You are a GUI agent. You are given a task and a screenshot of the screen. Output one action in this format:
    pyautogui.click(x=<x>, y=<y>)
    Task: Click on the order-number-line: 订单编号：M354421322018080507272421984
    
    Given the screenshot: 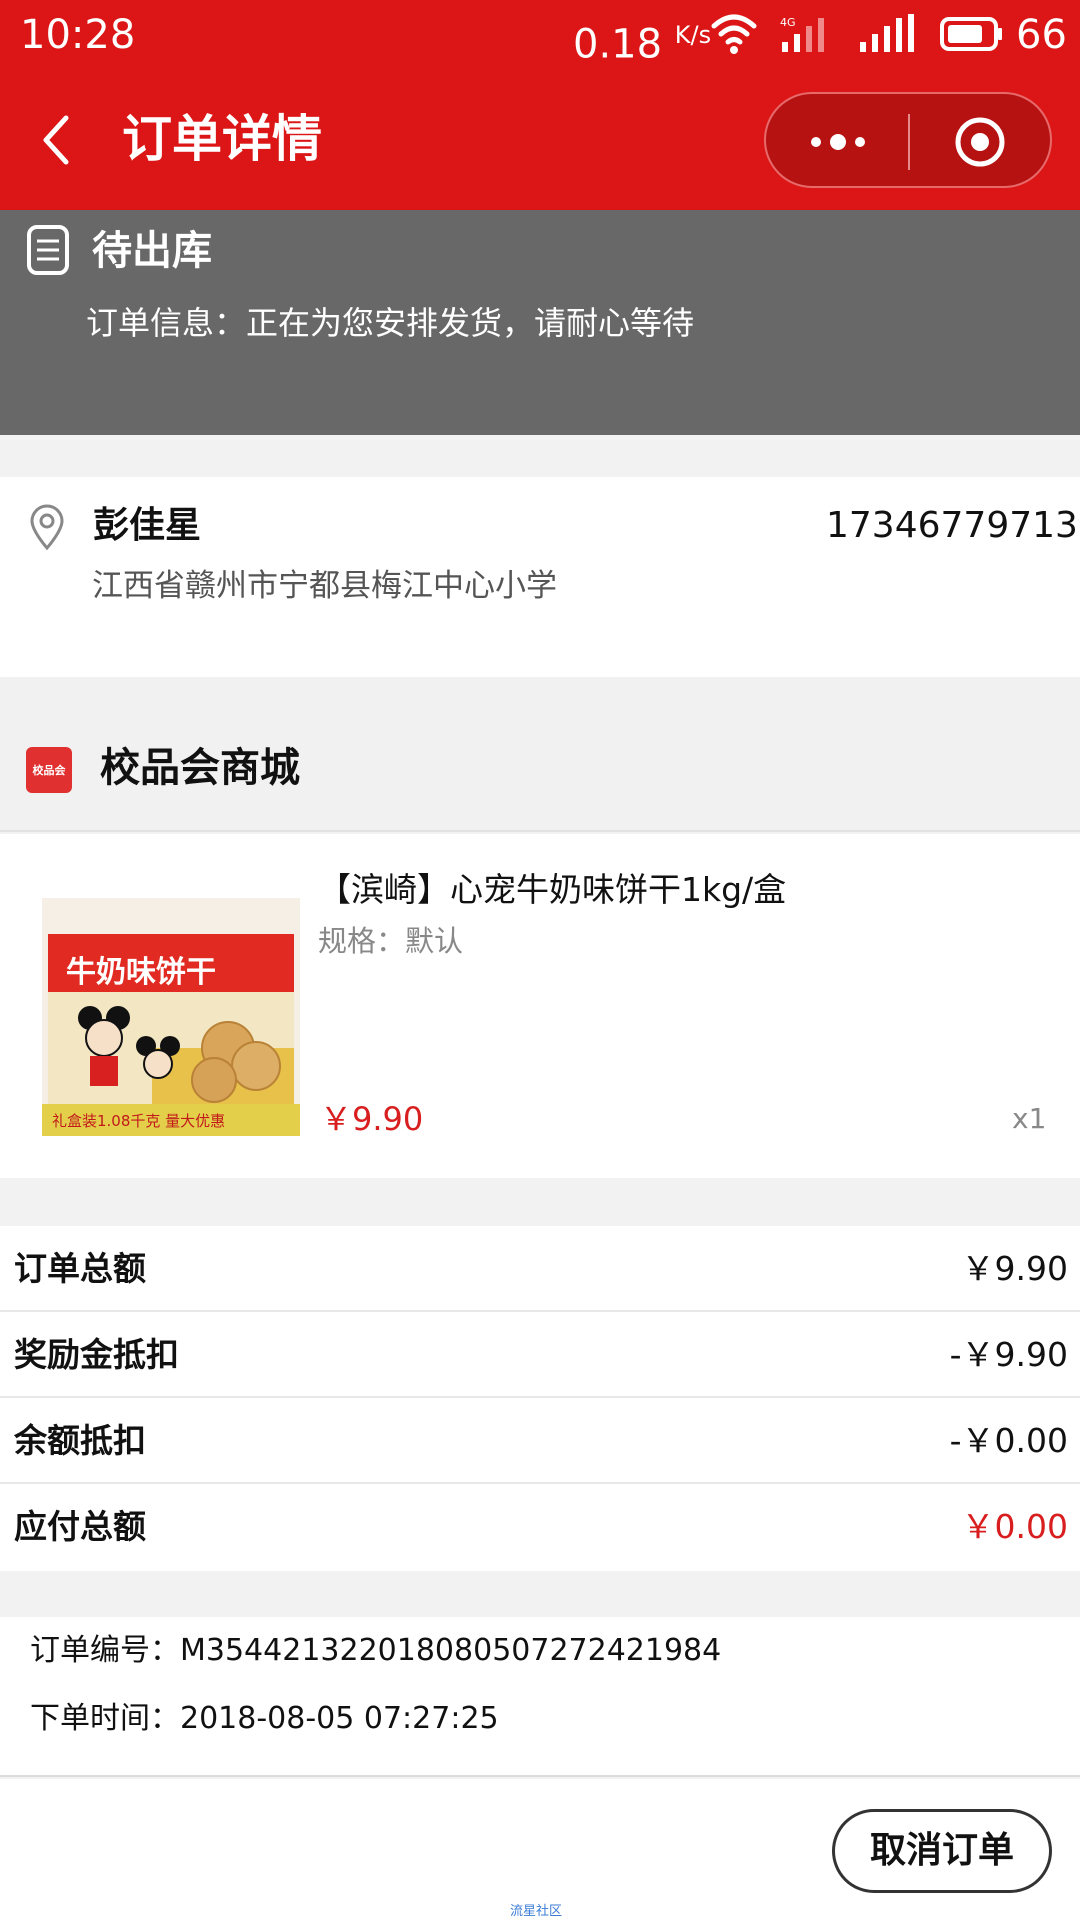 What is the action you would take?
    pyautogui.click(x=375, y=1651)
    